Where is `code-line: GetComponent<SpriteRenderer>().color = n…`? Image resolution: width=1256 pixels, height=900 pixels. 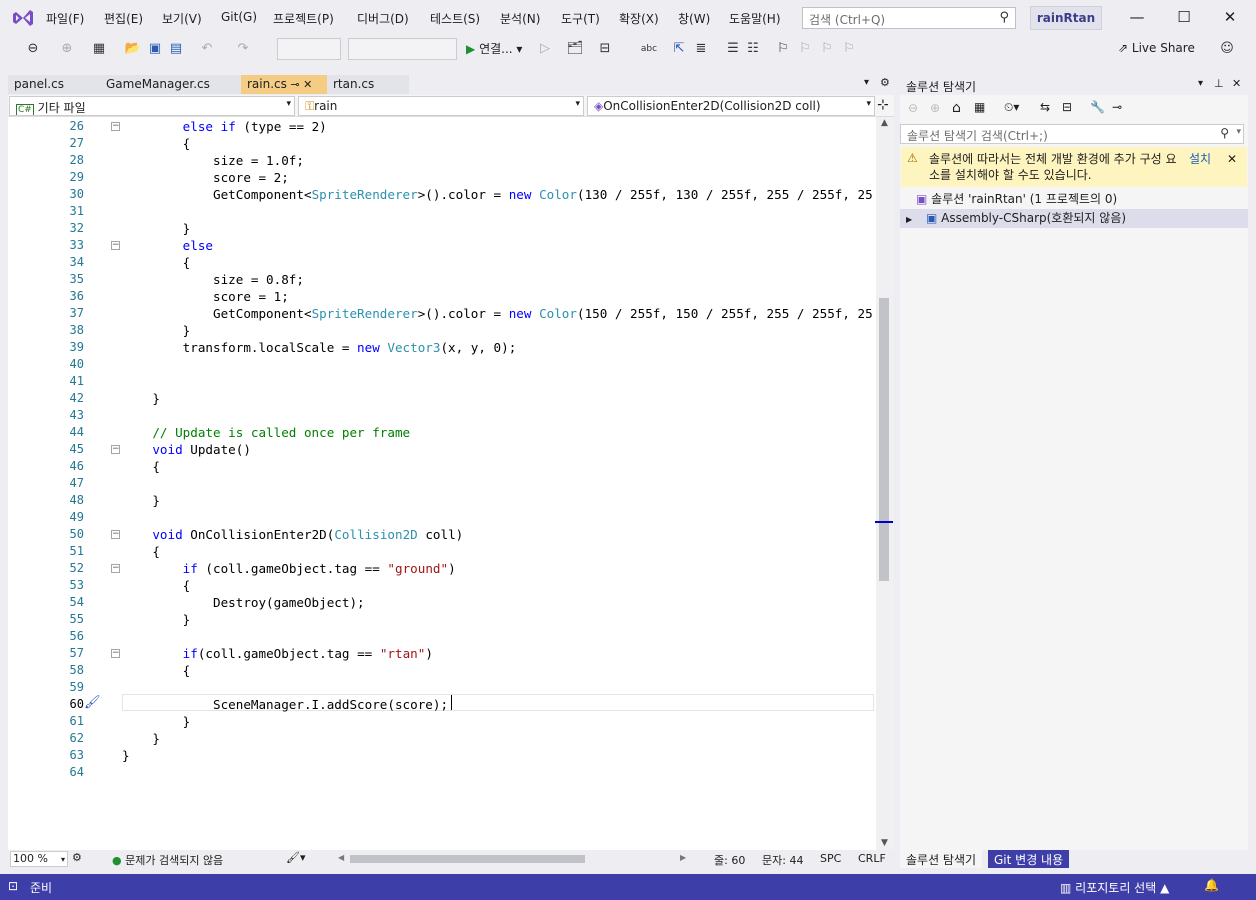
code-line: GetComponent<SpriteRenderer>().color = n… is located at coordinates (497, 194).